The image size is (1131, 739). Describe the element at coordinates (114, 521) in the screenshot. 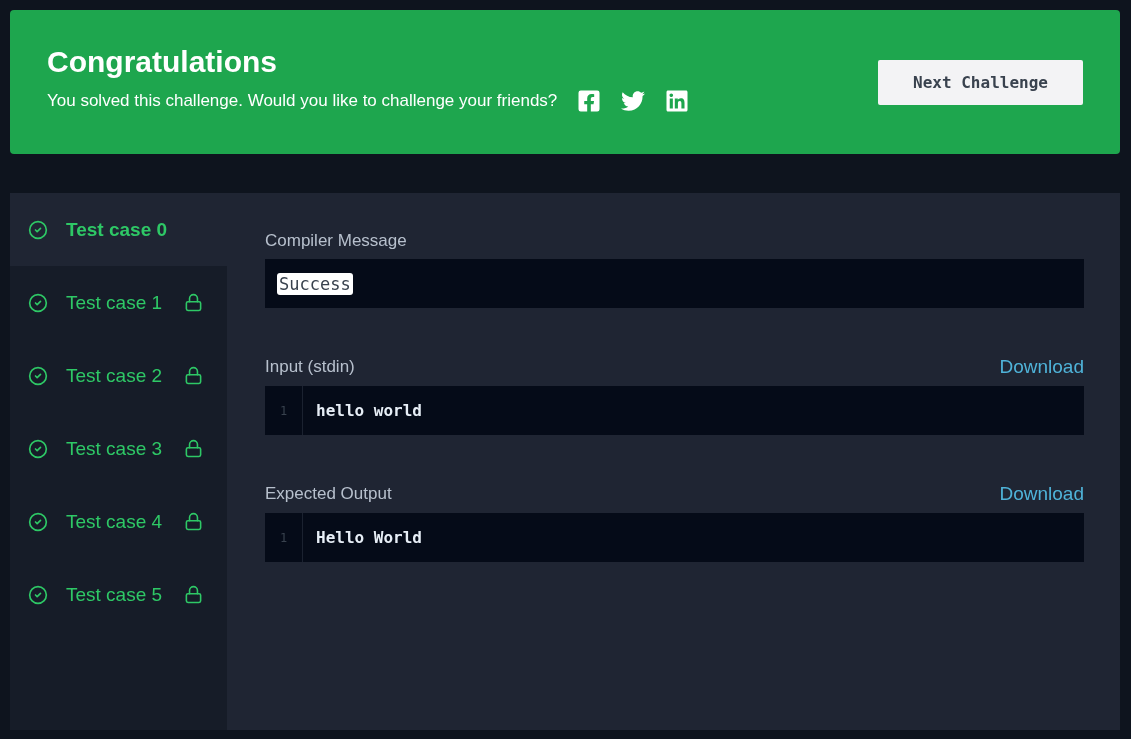

I see `test-case-label: Test case 4` at that location.